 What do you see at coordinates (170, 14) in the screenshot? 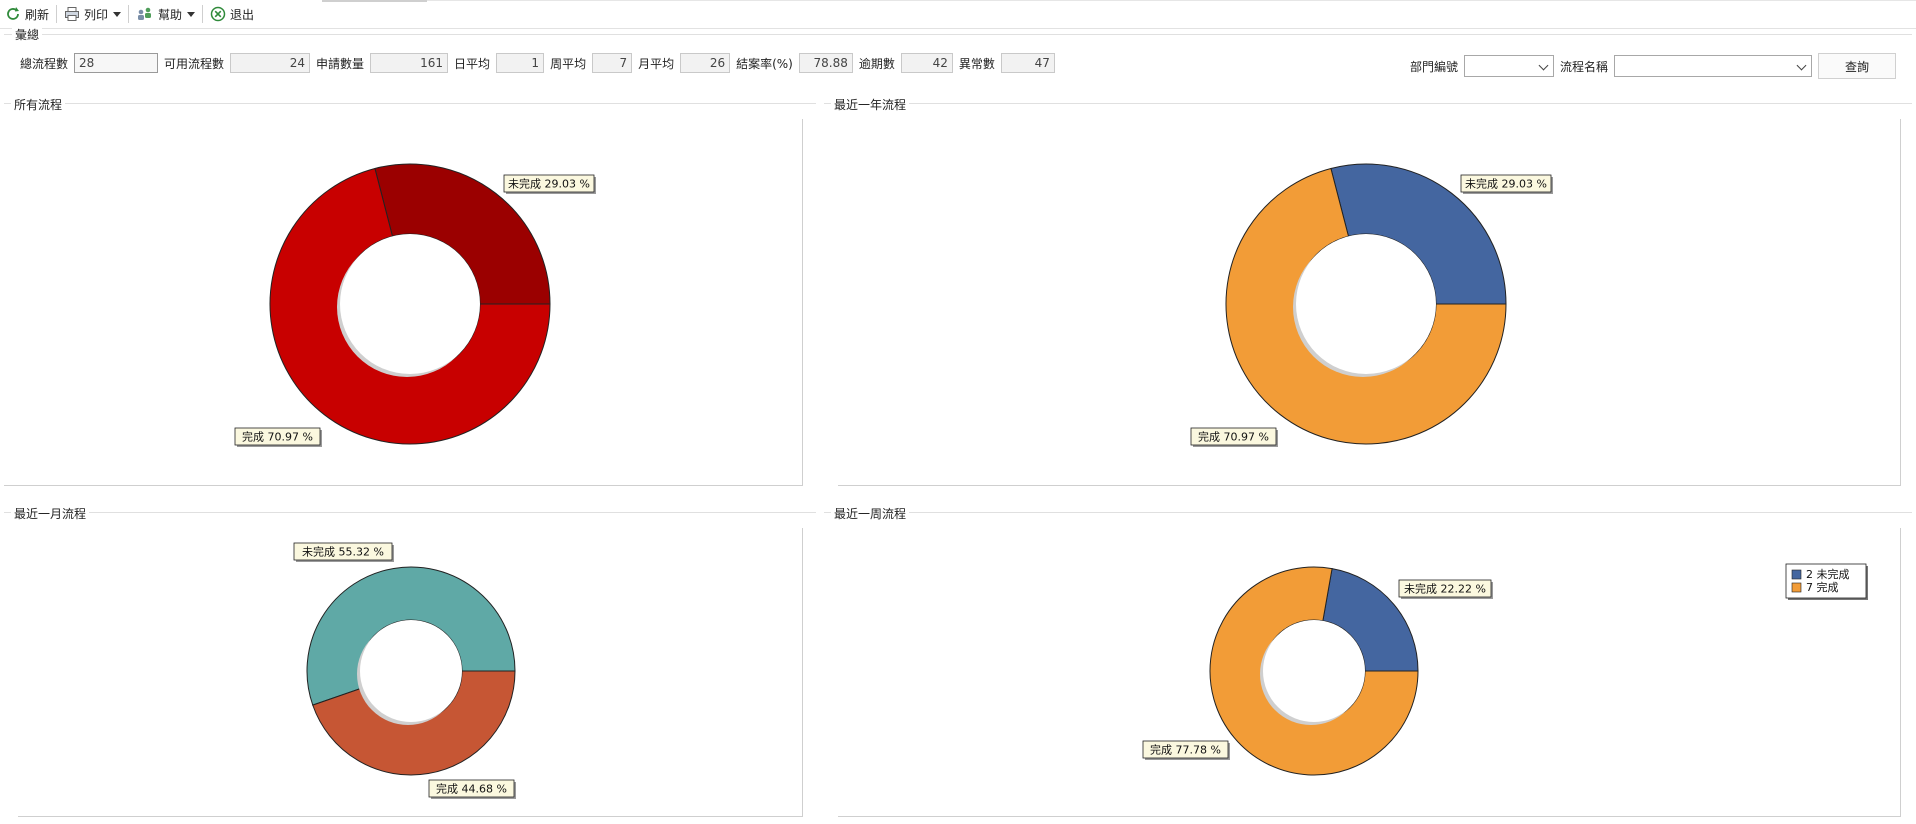
I see `help-label: 幫助` at bounding box center [170, 14].